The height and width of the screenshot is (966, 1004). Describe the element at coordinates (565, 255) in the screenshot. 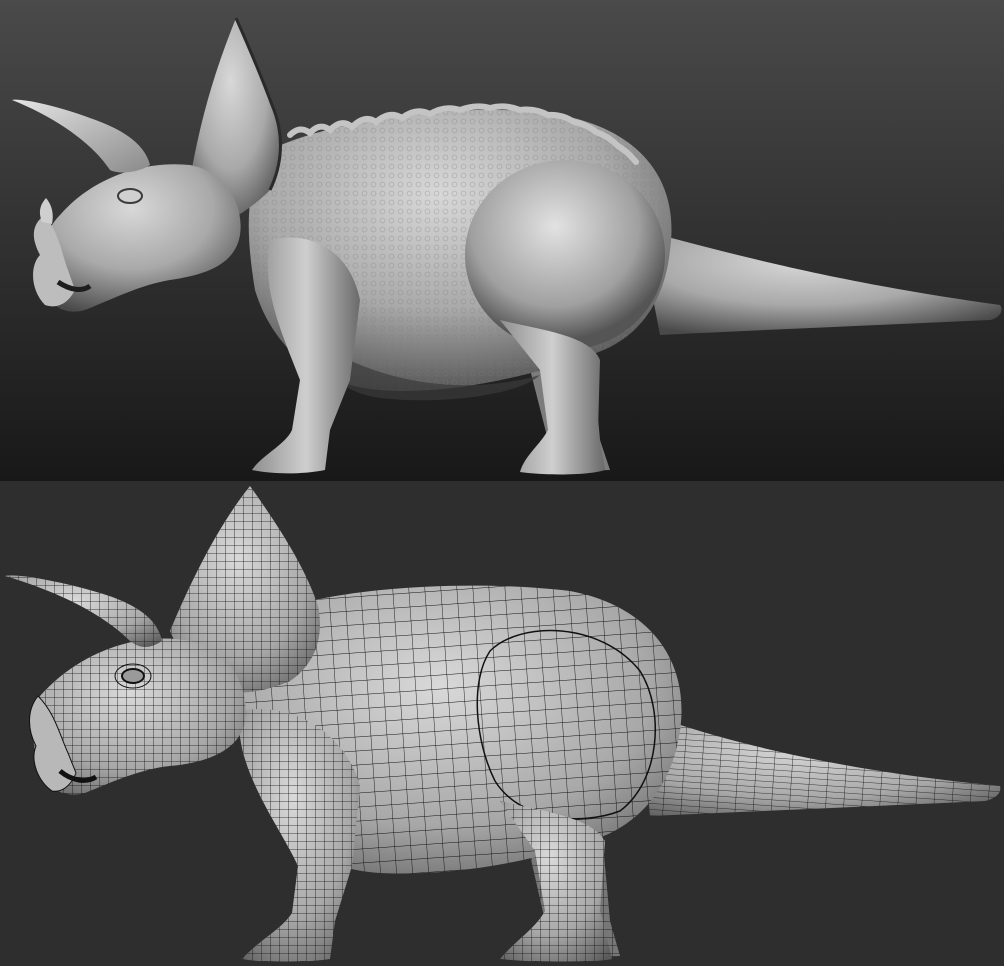

I see `sculpt-thigh` at that location.